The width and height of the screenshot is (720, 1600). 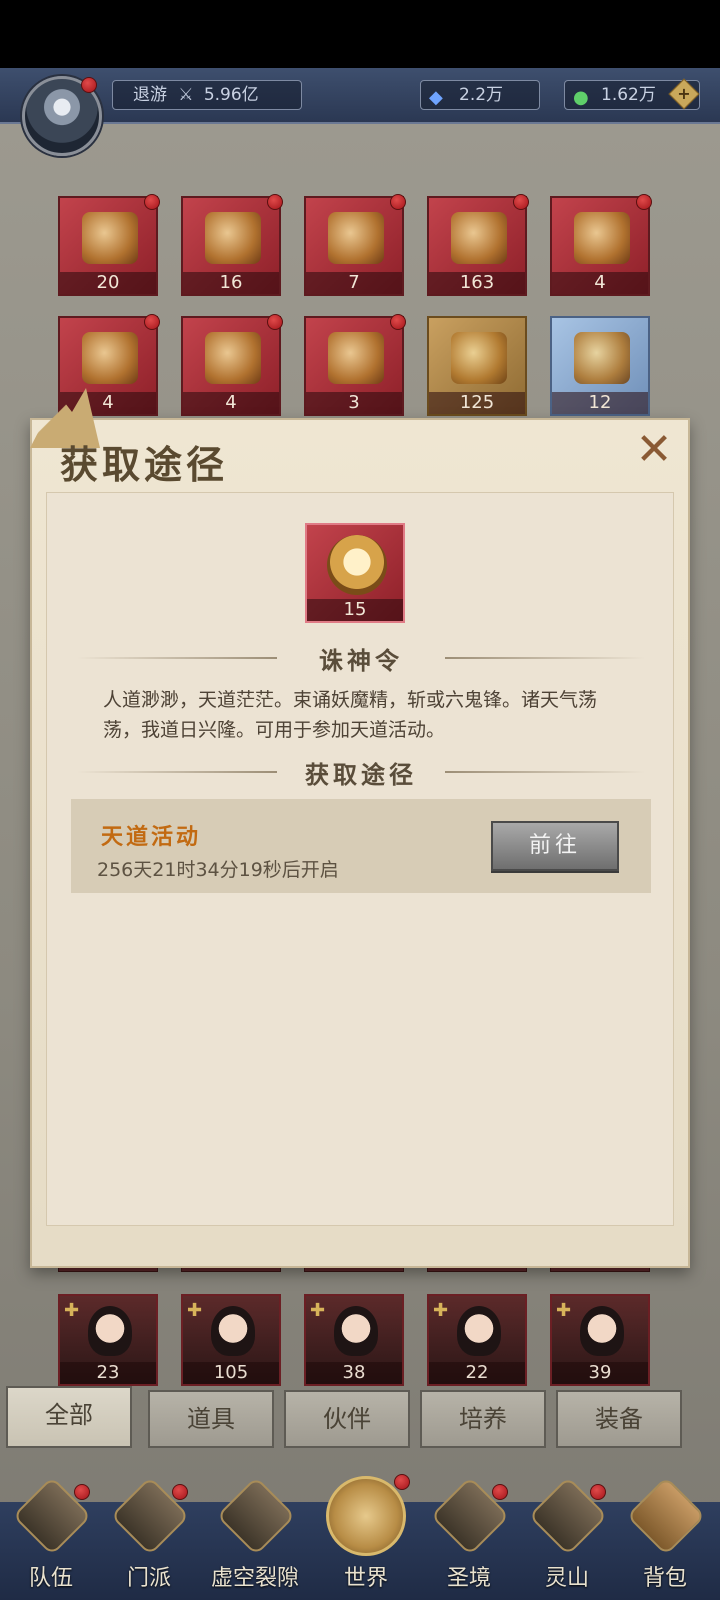 I want to click on tab-all: 全部, so click(x=69, y=1417).